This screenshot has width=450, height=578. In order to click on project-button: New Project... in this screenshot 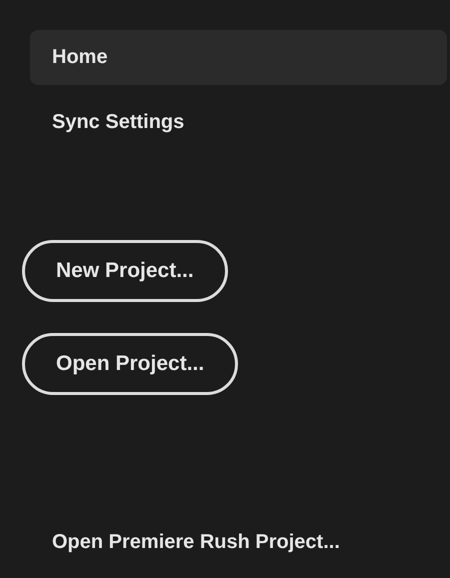, I will do `click(125, 271)`.